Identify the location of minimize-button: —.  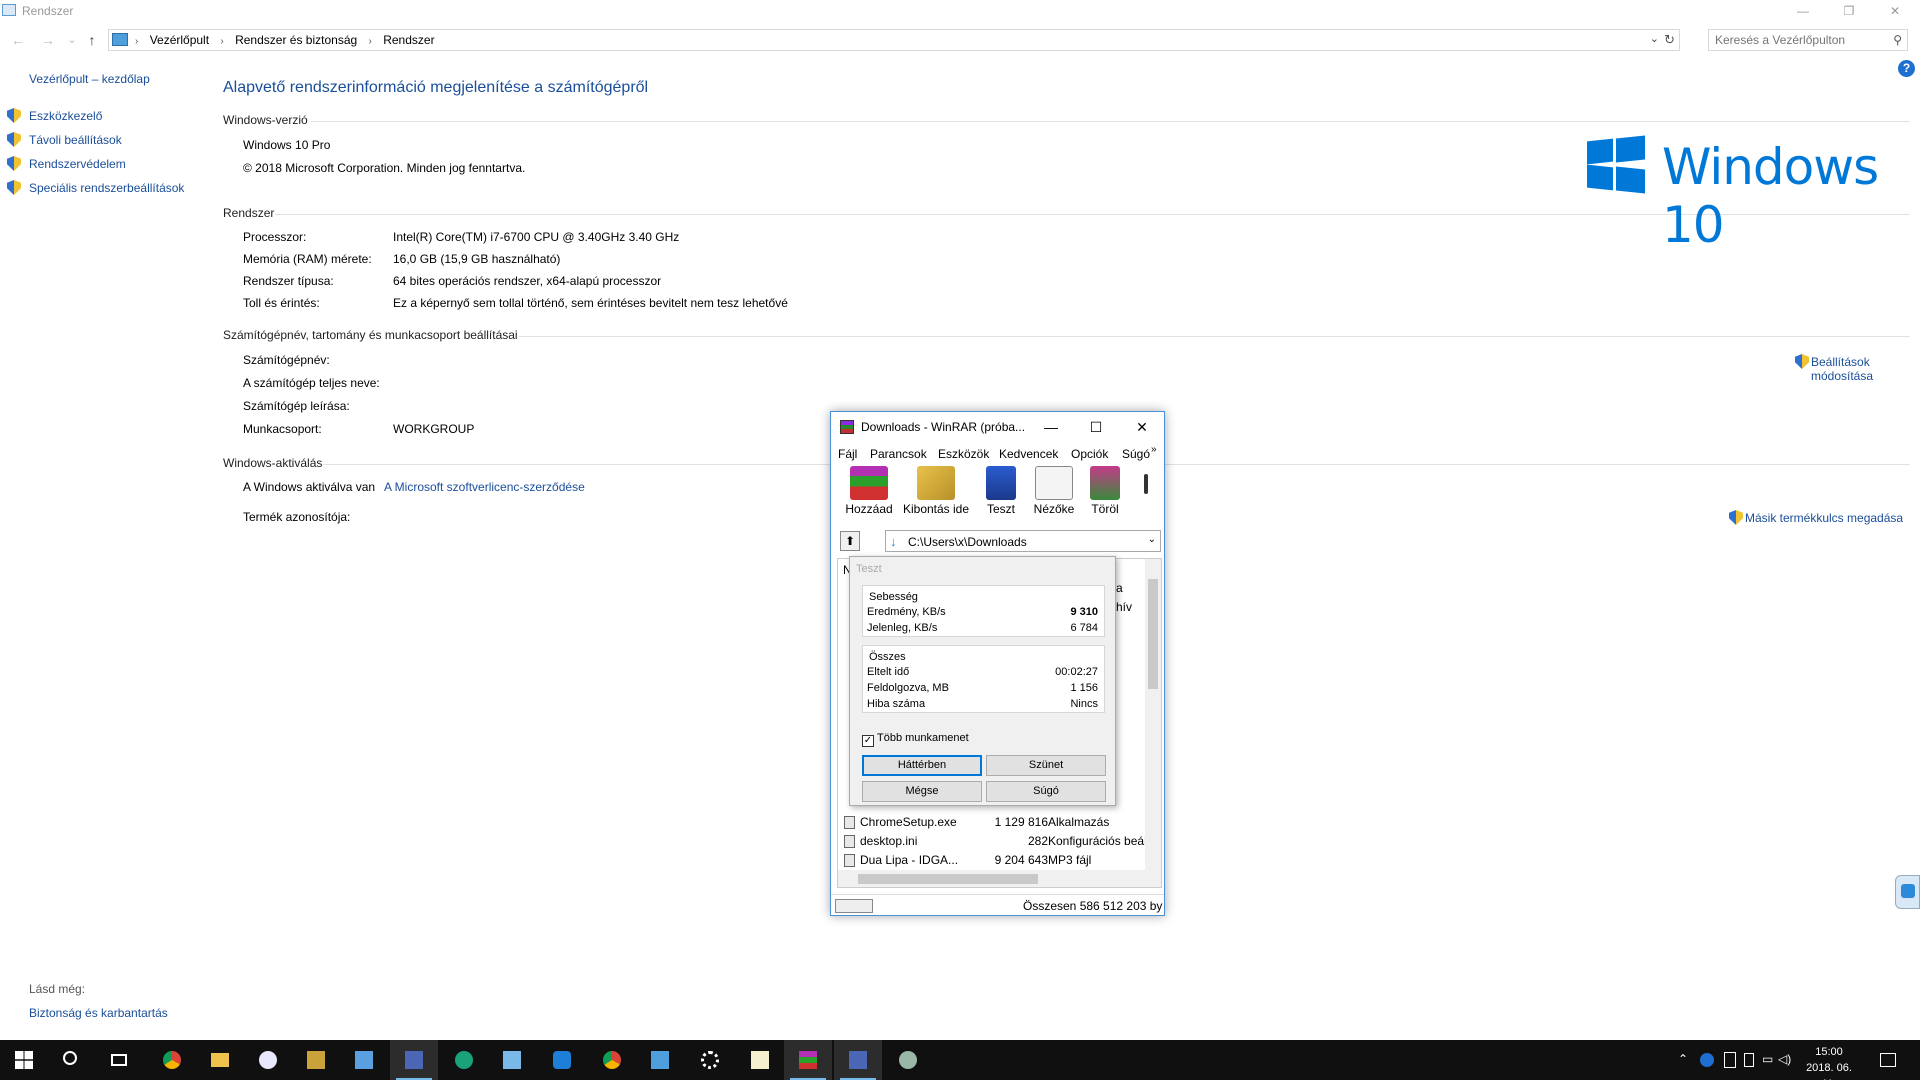
(1803, 11).